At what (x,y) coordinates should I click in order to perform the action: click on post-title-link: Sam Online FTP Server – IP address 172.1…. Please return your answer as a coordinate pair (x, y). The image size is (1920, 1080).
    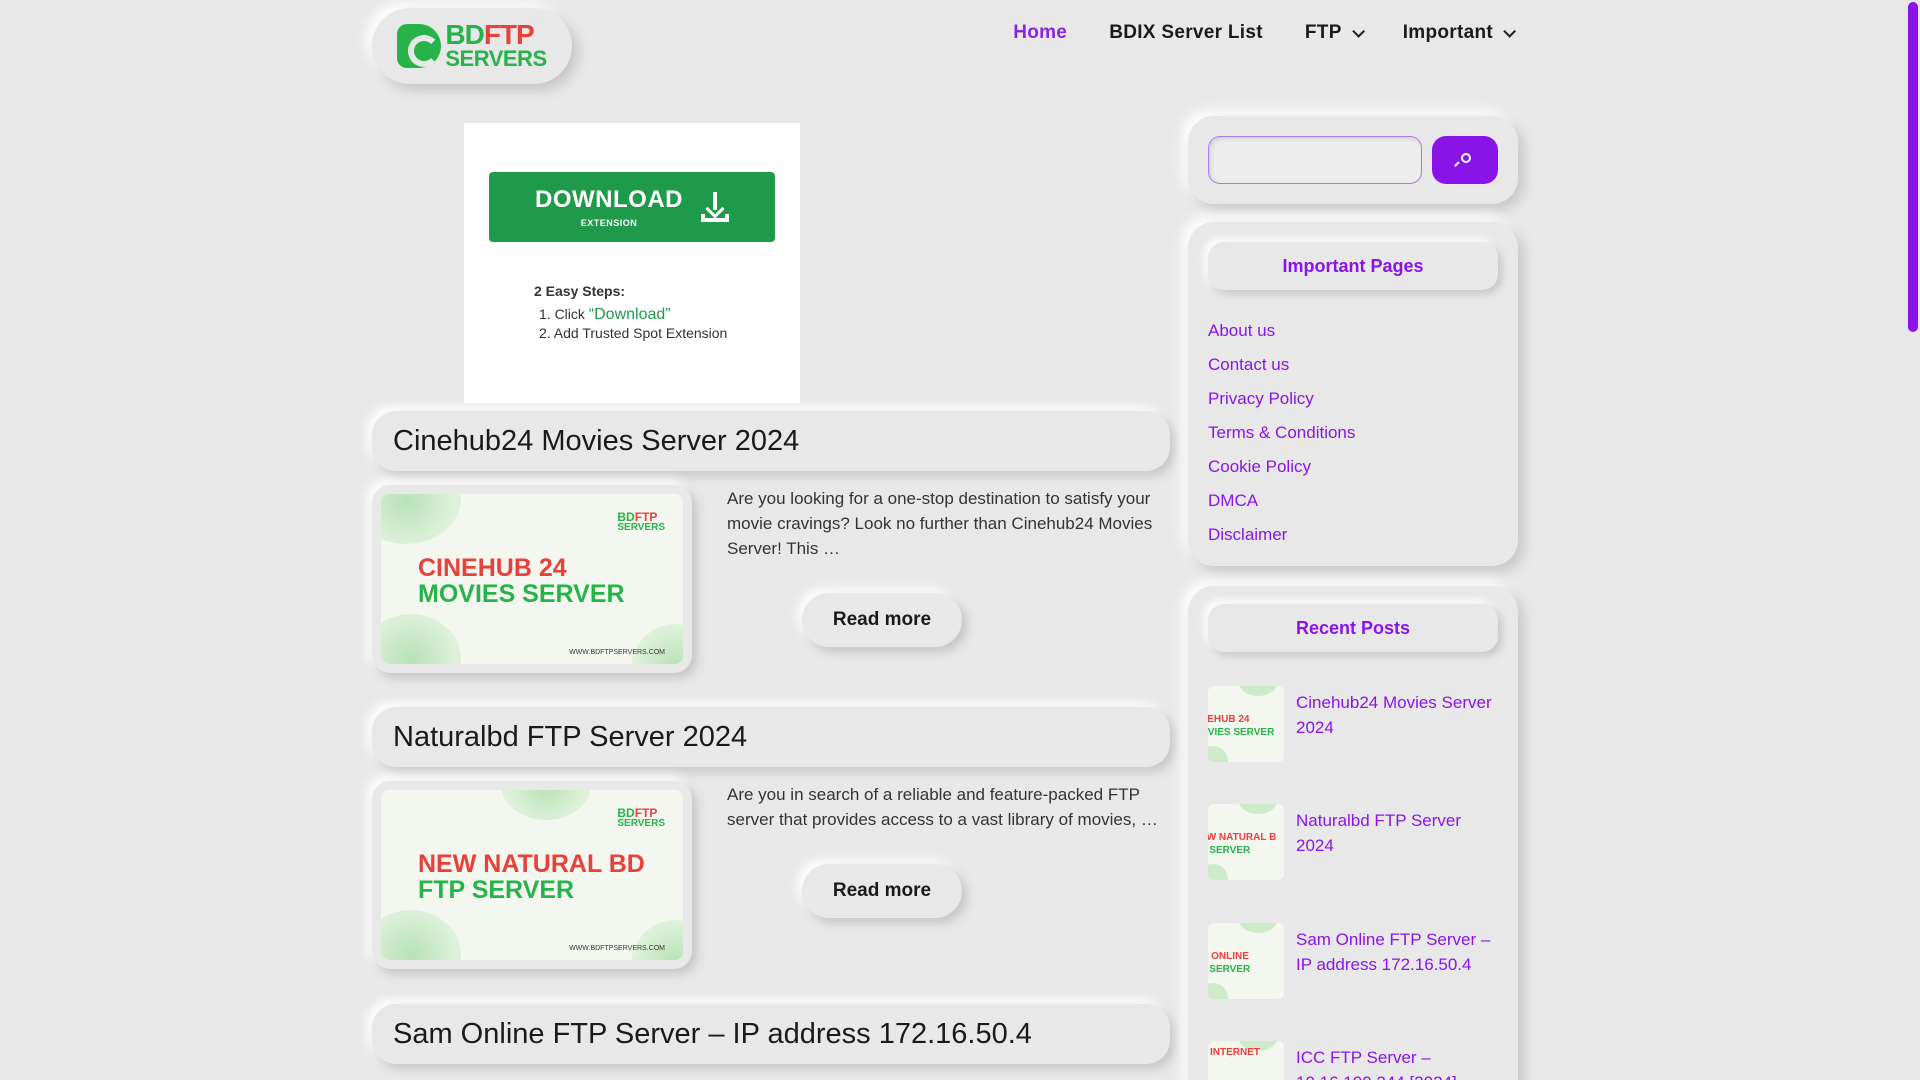
    Looking at the image, I should click on (712, 1034).